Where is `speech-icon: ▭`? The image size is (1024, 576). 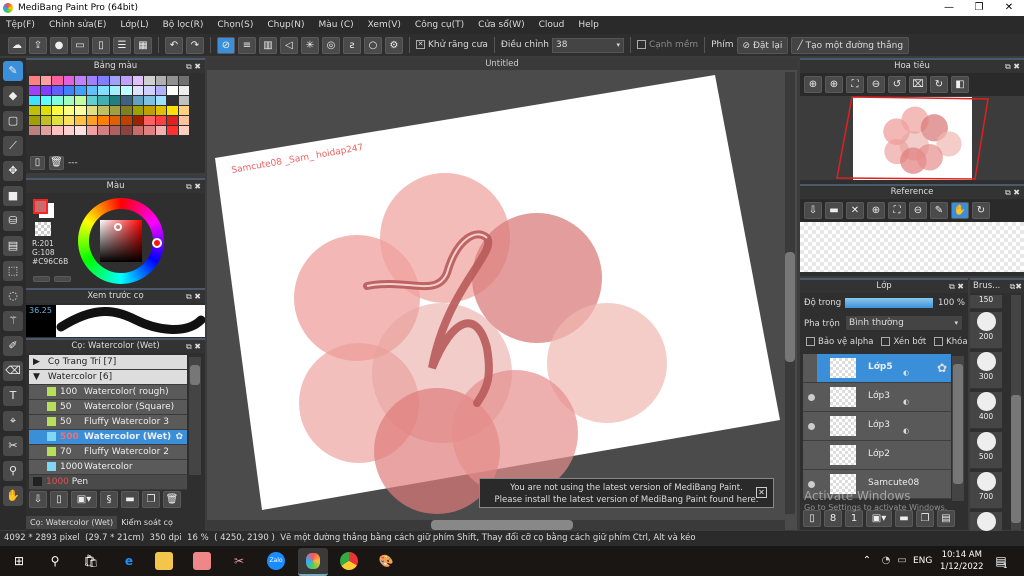
speech-icon: ▭ is located at coordinates (80, 45).